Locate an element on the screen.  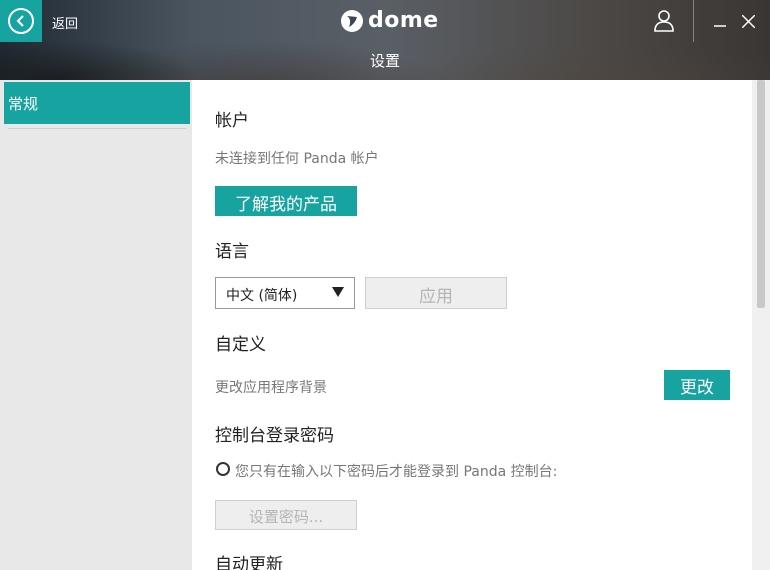
learn-products-button: 了解我的产品 is located at coordinates (286, 201).